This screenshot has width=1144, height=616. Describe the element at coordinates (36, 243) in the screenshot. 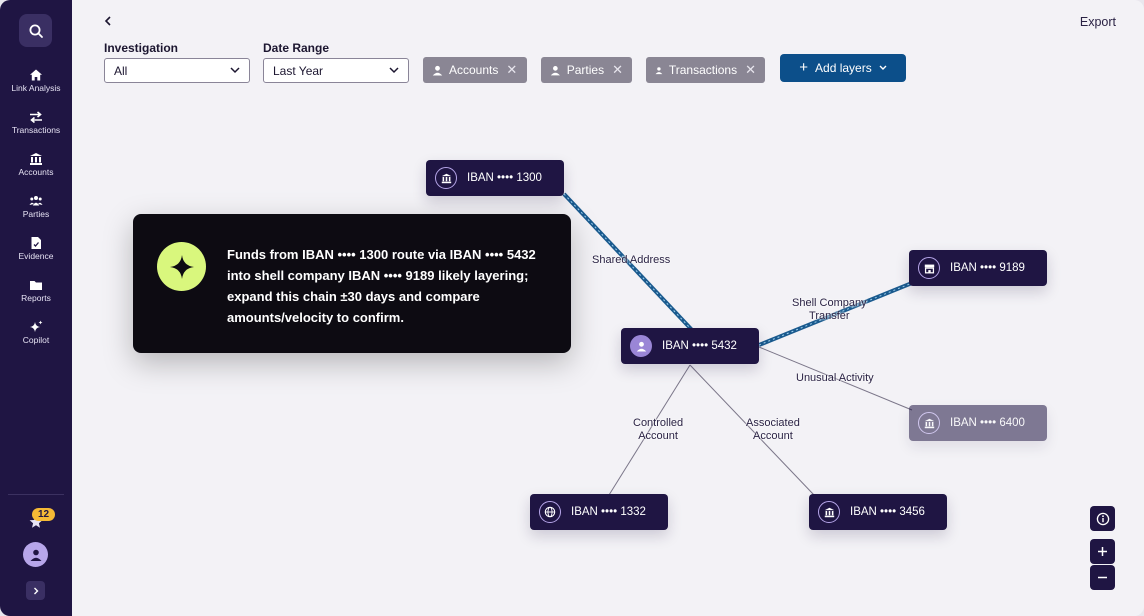

I see `document-icon` at that location.